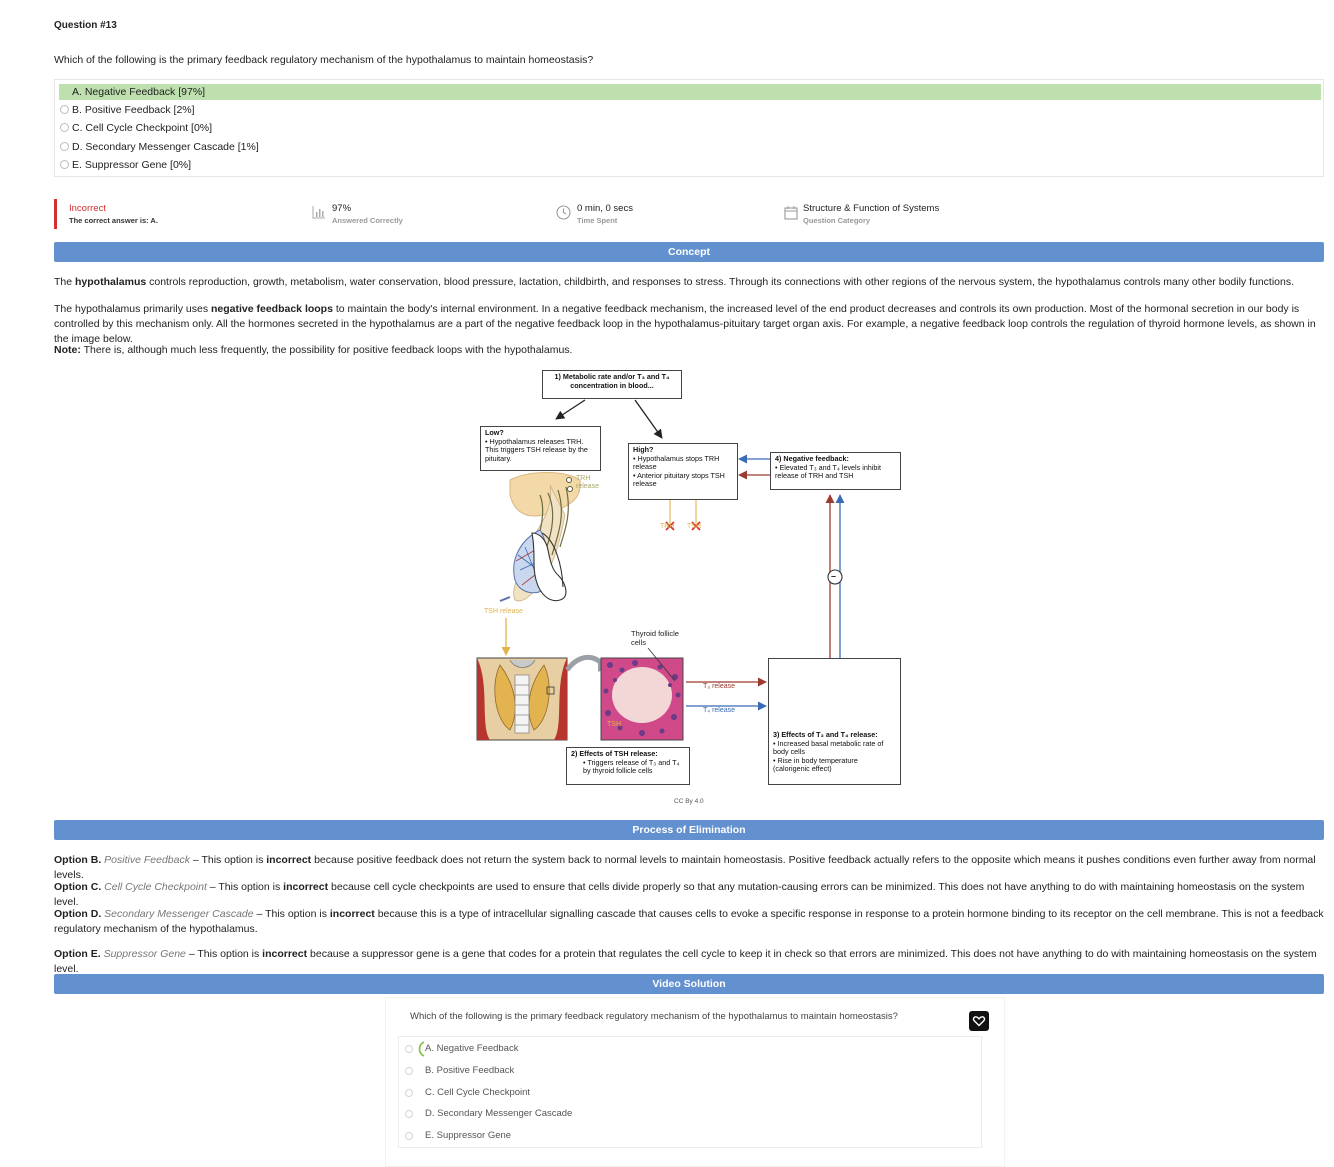 This screenshot has height=1167, width=1334. What do you see at coordinates (367, 220) in the screenshot?
I see `answered-subtitle: Answered Correctly` at bounding box center [367, 220].